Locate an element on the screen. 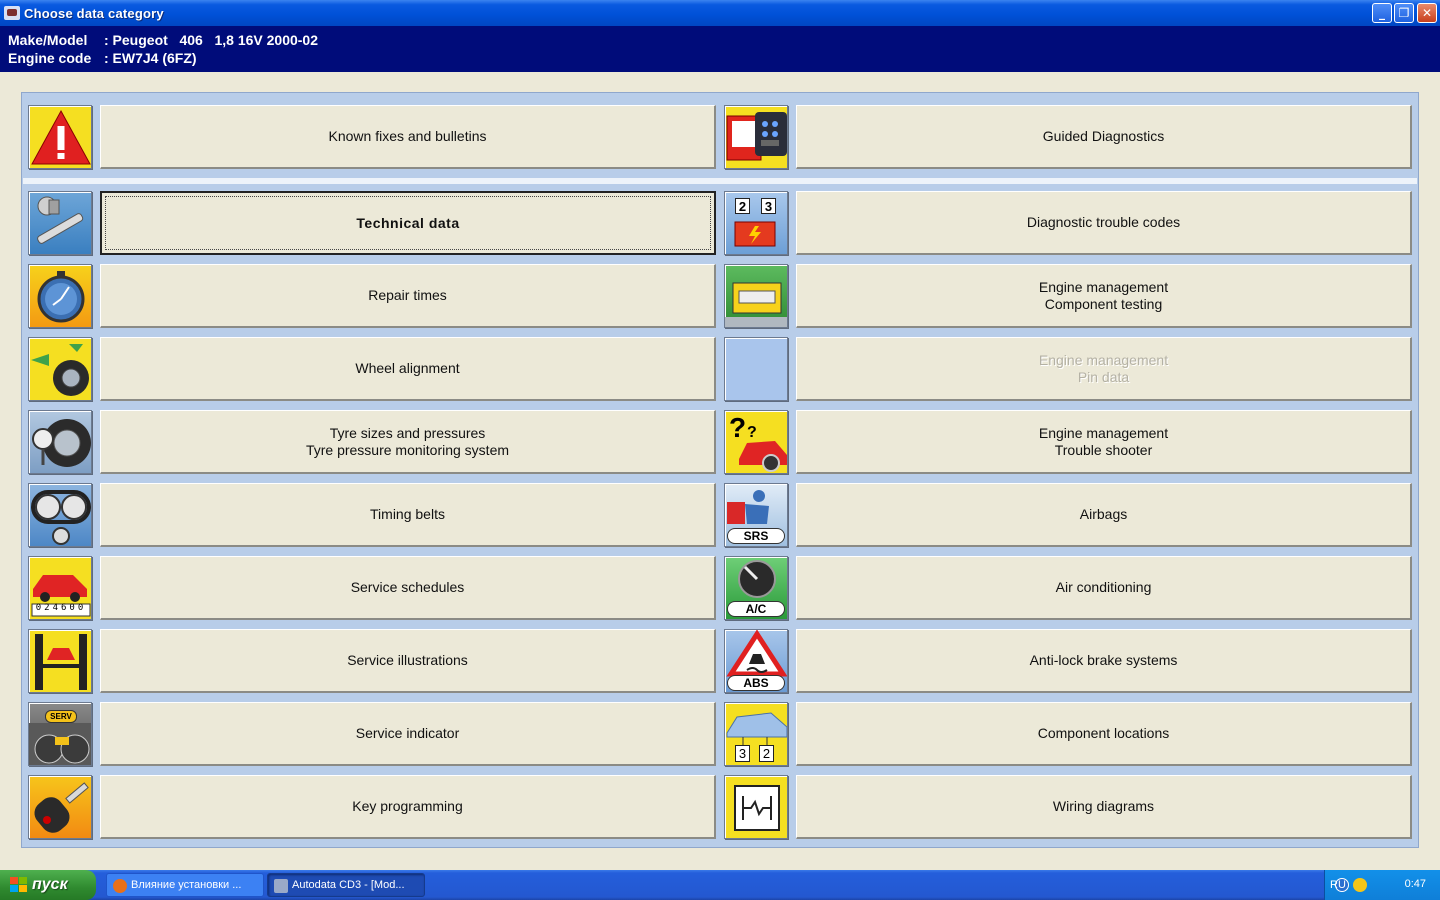  ac-badge: A/C is located at coordinates (756, 609).